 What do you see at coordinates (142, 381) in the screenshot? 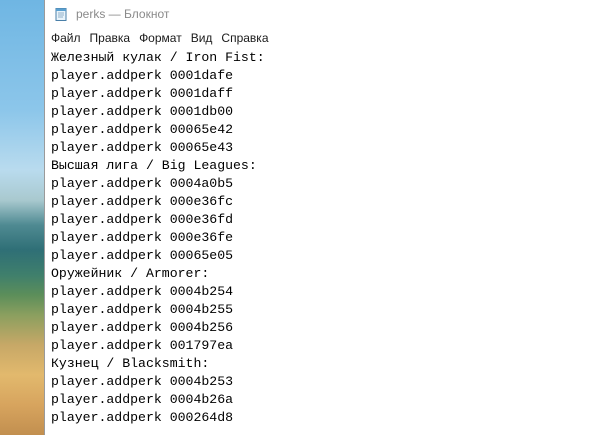
I see `text-line: player.addperk 0004b253` at bounding box center [142, 381].